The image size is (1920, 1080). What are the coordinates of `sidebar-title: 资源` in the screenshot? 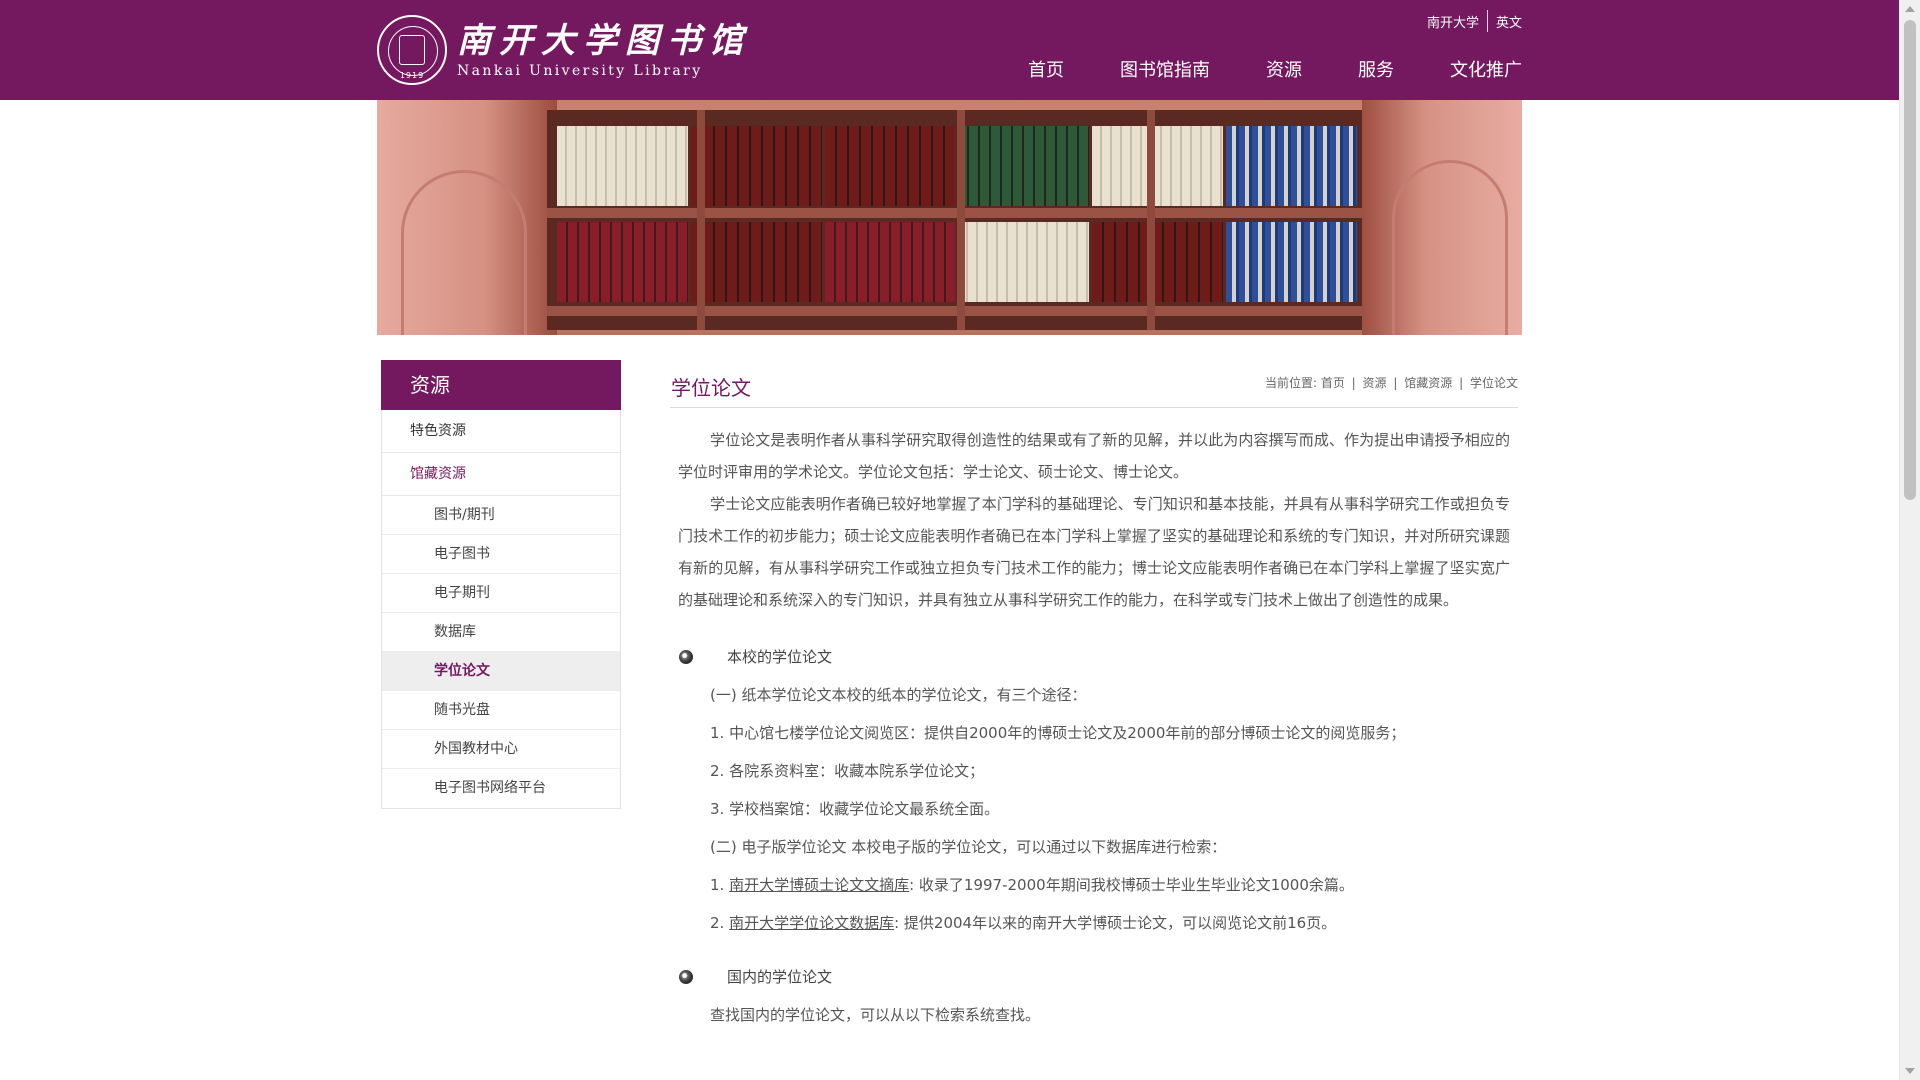 It's located at (501, 385).